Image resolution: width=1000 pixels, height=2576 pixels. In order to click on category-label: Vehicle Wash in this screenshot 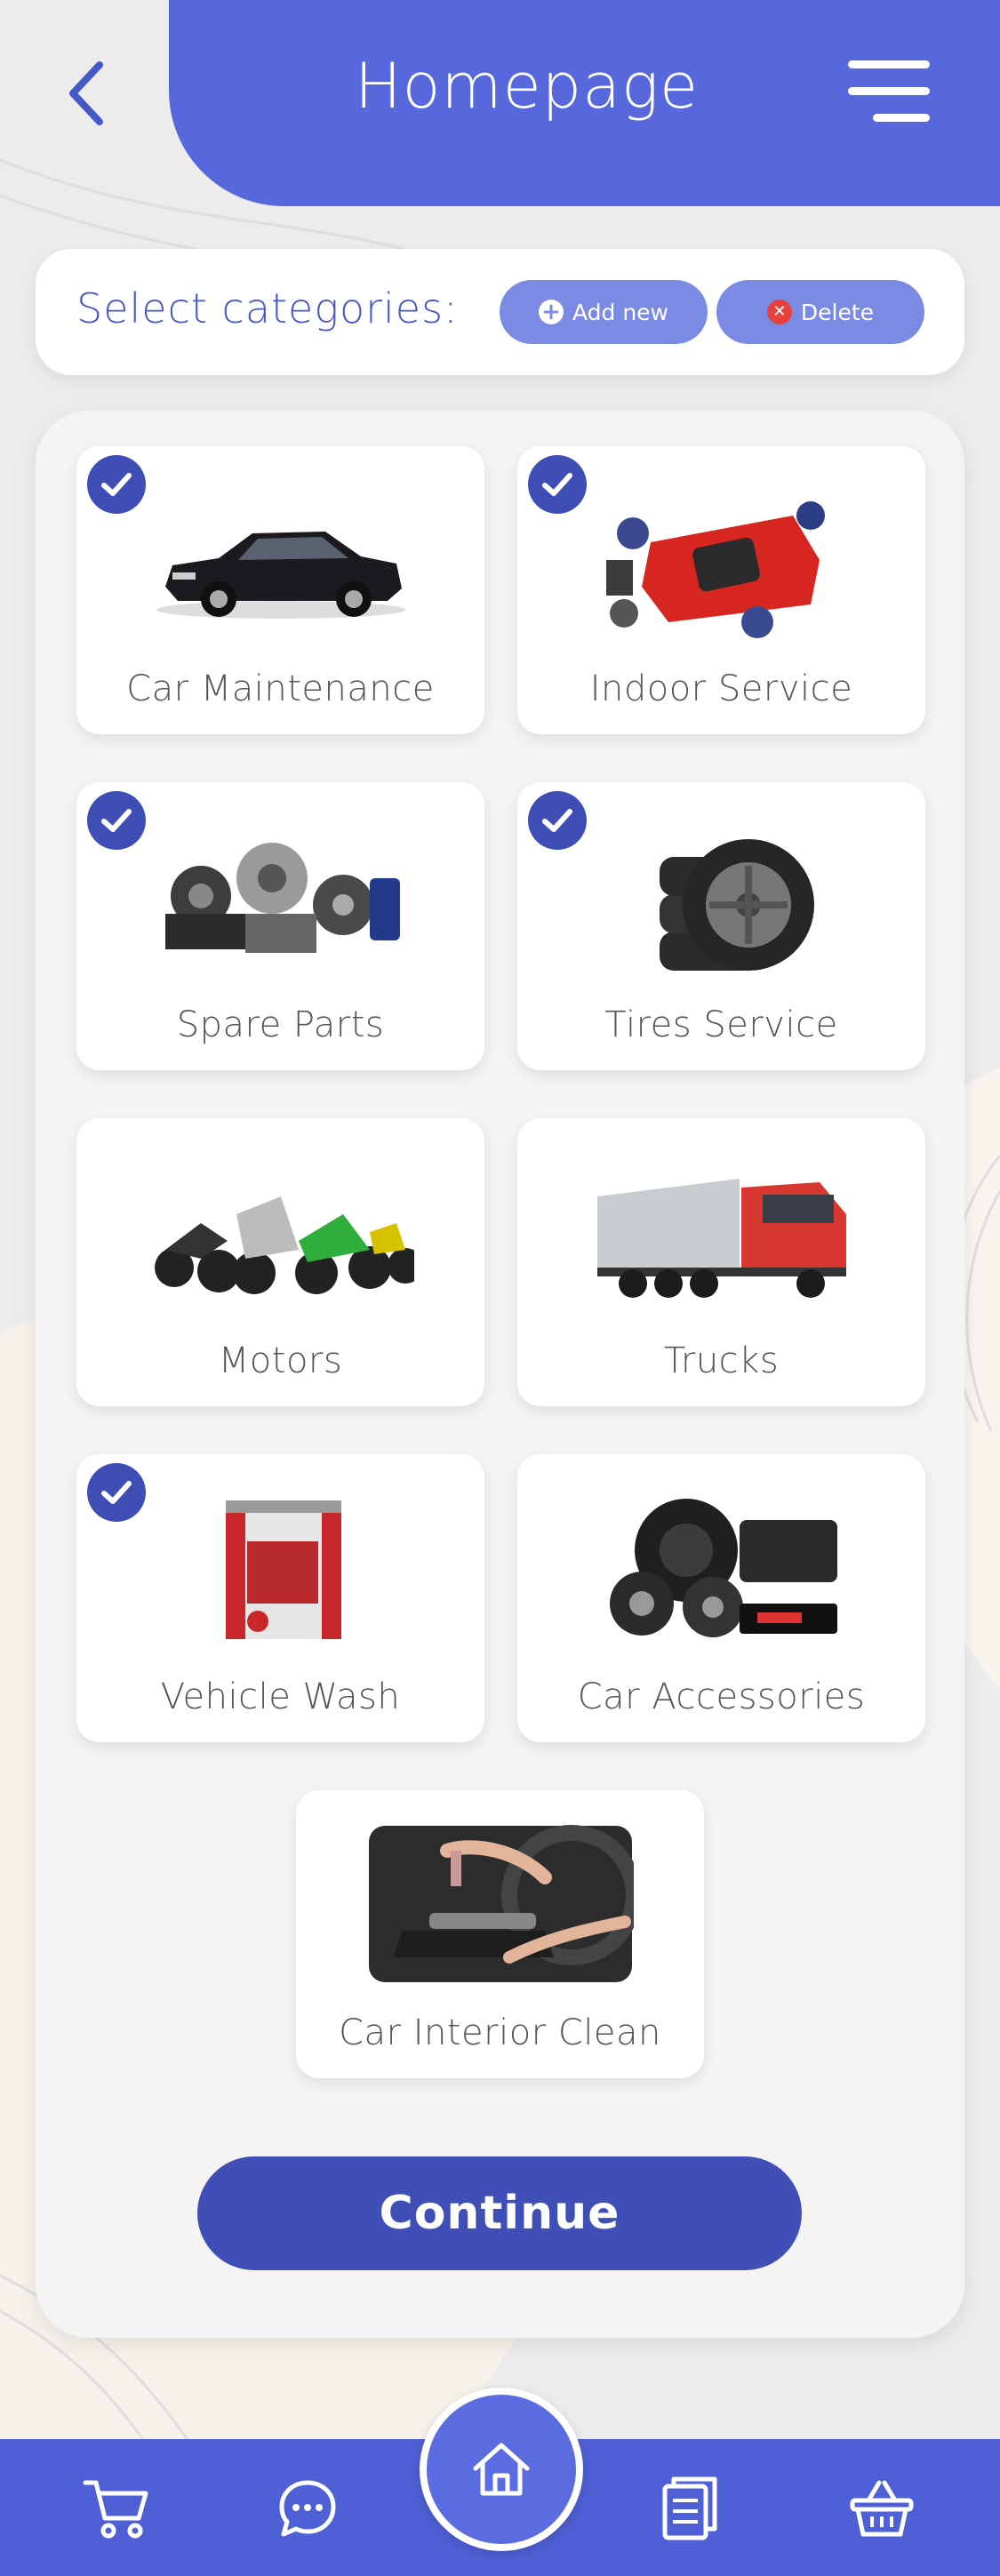, I will do `click(280, 1696)`.